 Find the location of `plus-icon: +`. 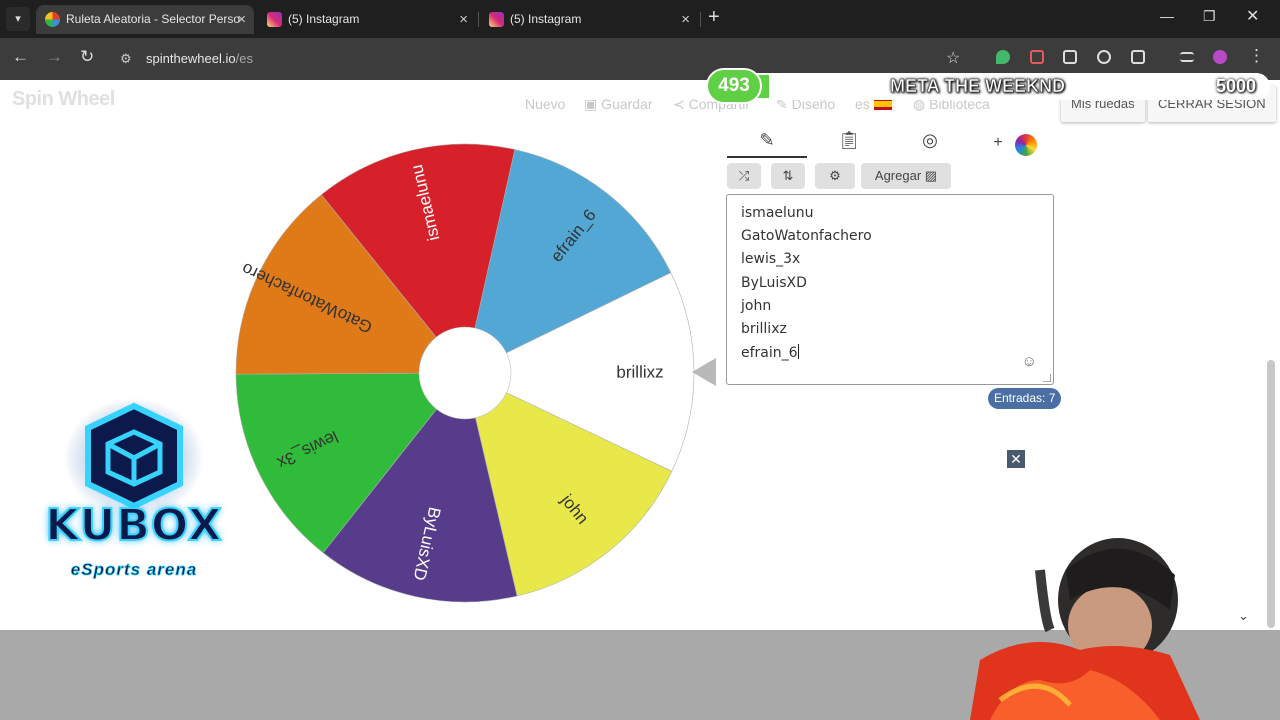

plus-icon: + is located at coordinates (998, 142).